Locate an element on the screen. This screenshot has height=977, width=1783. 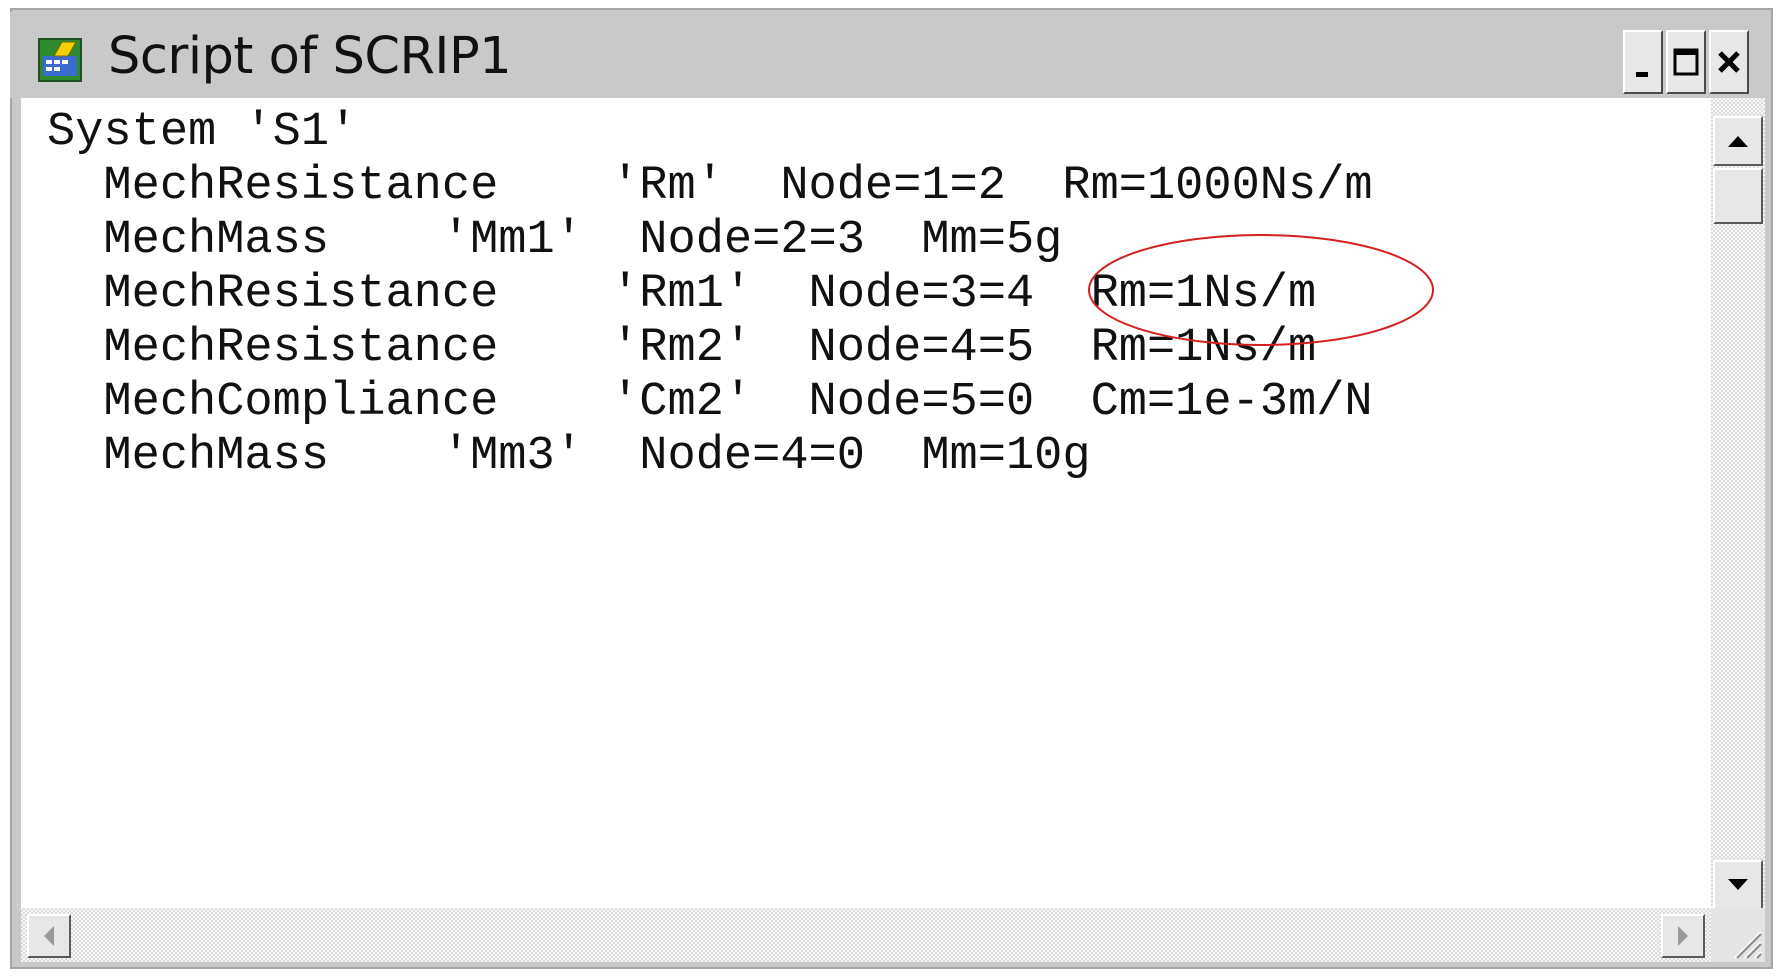
scroll-up-button is located at coordinates (1738, 141).